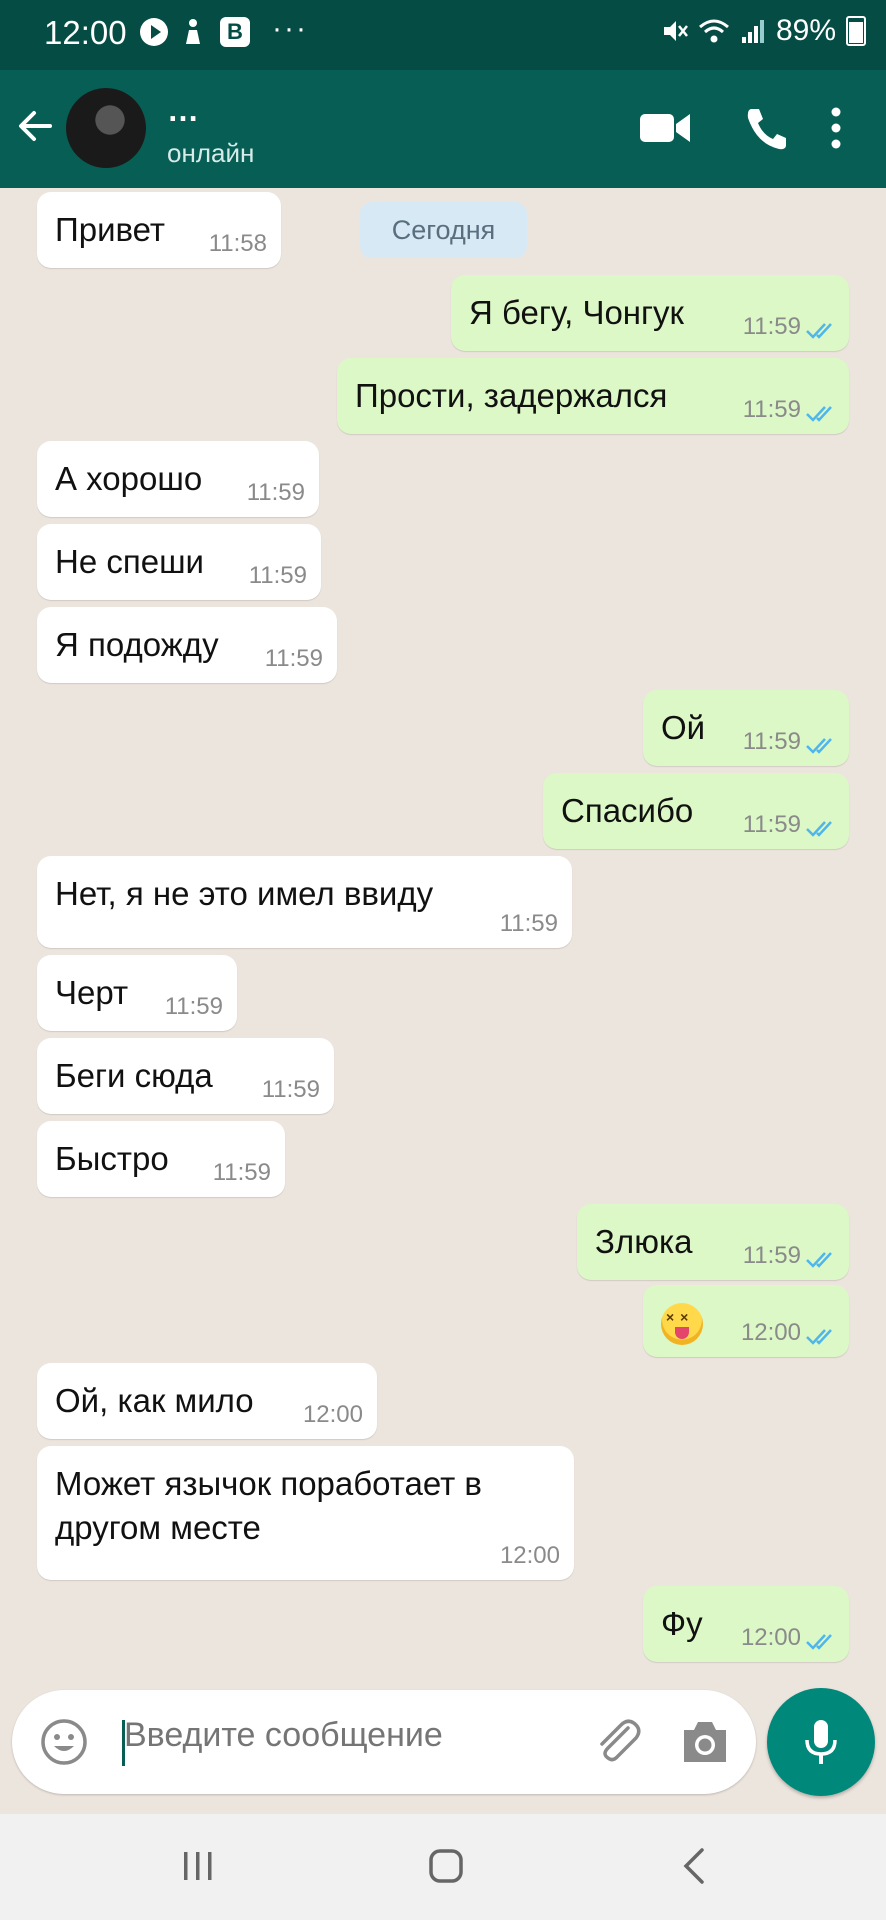  What do you see at coordinates (618, 1742) in the screenshot?
I see `attachment-icon` at bounding box center [618, 1742].